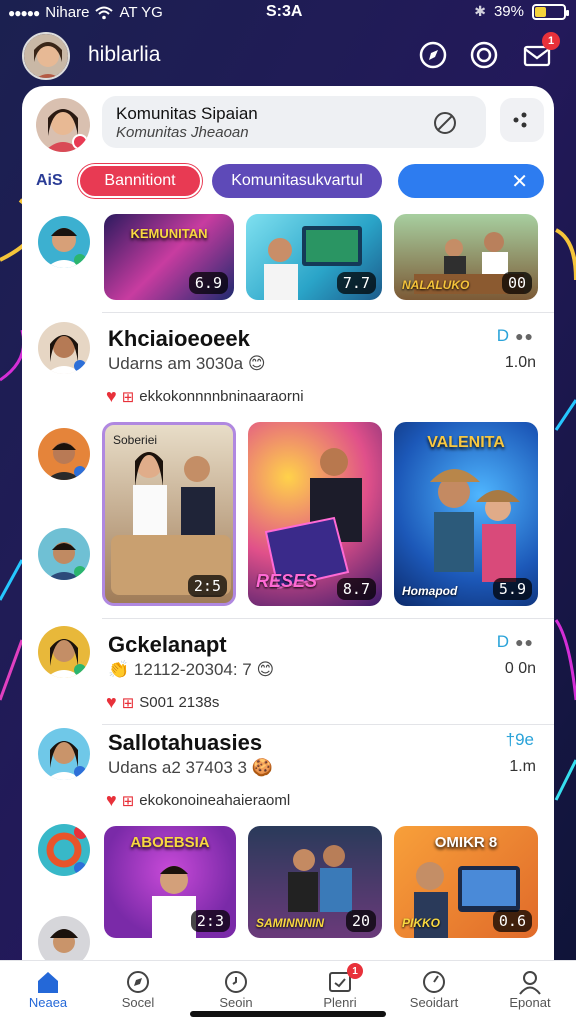 This screenshot has width=576, height=1024. Describe the element at coordinates (466, 442) in the screenshot. I see `thumb-title: VALENITA` at that location.